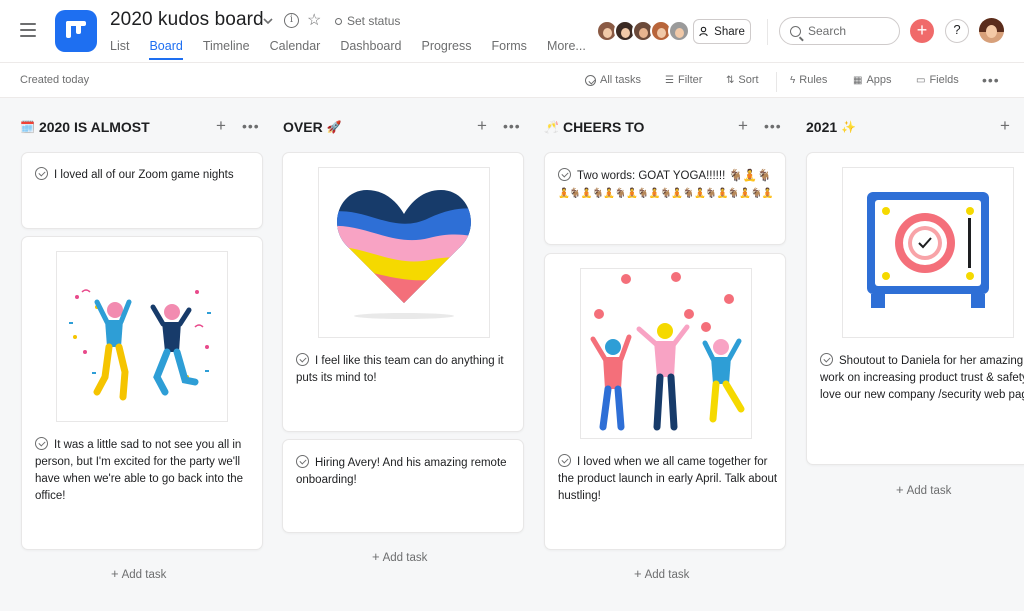 The image size is (1024, 611). Describe the element at coordinates (679, 31) in the screenshot. I see `avatar` at that location.